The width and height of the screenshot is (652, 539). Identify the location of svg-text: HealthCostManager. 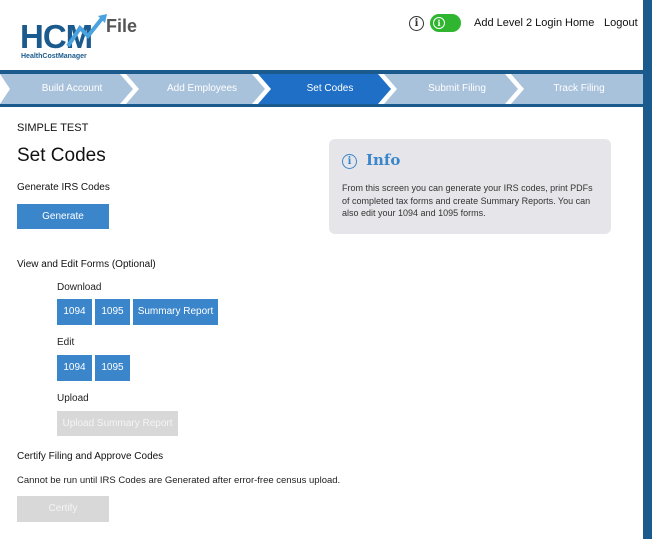
(54, 56).